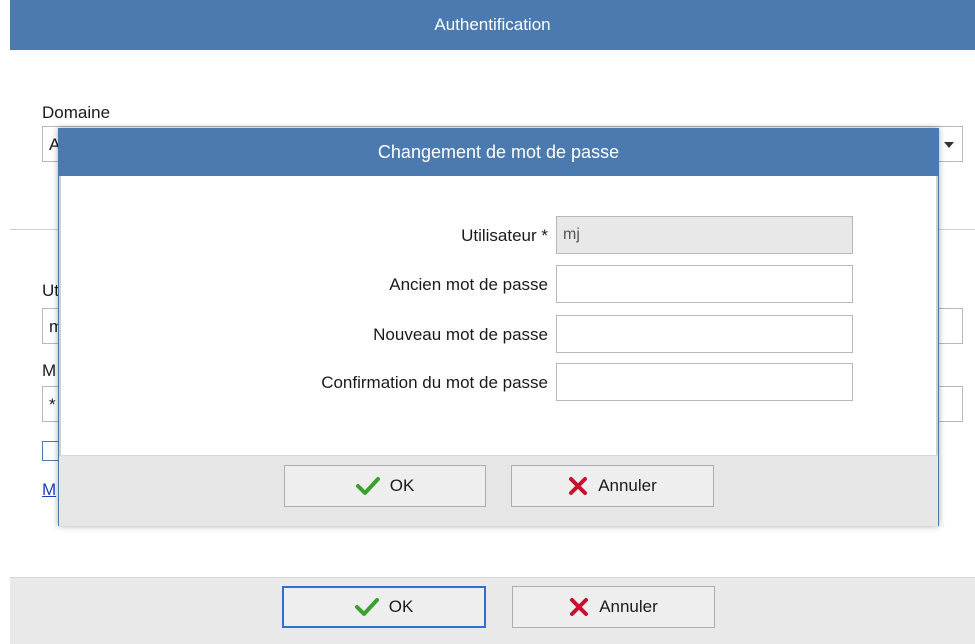 This screenshot has width=975, height=644. What do you see at coordinates (468, 284) in the screenshot?
I see `old-password-label: Ancien mot de passe` at bounding box center [468, 284].